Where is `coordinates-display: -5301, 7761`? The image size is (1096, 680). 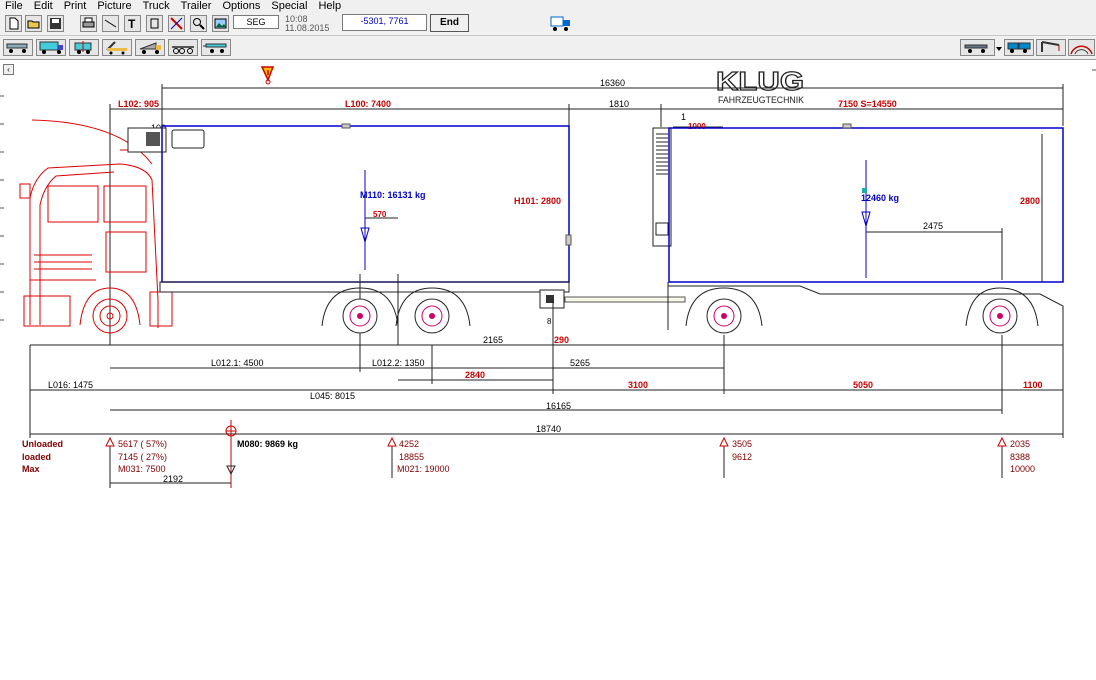
coordinates-display: -5301, 7761 is located at coordinates (384, 22).